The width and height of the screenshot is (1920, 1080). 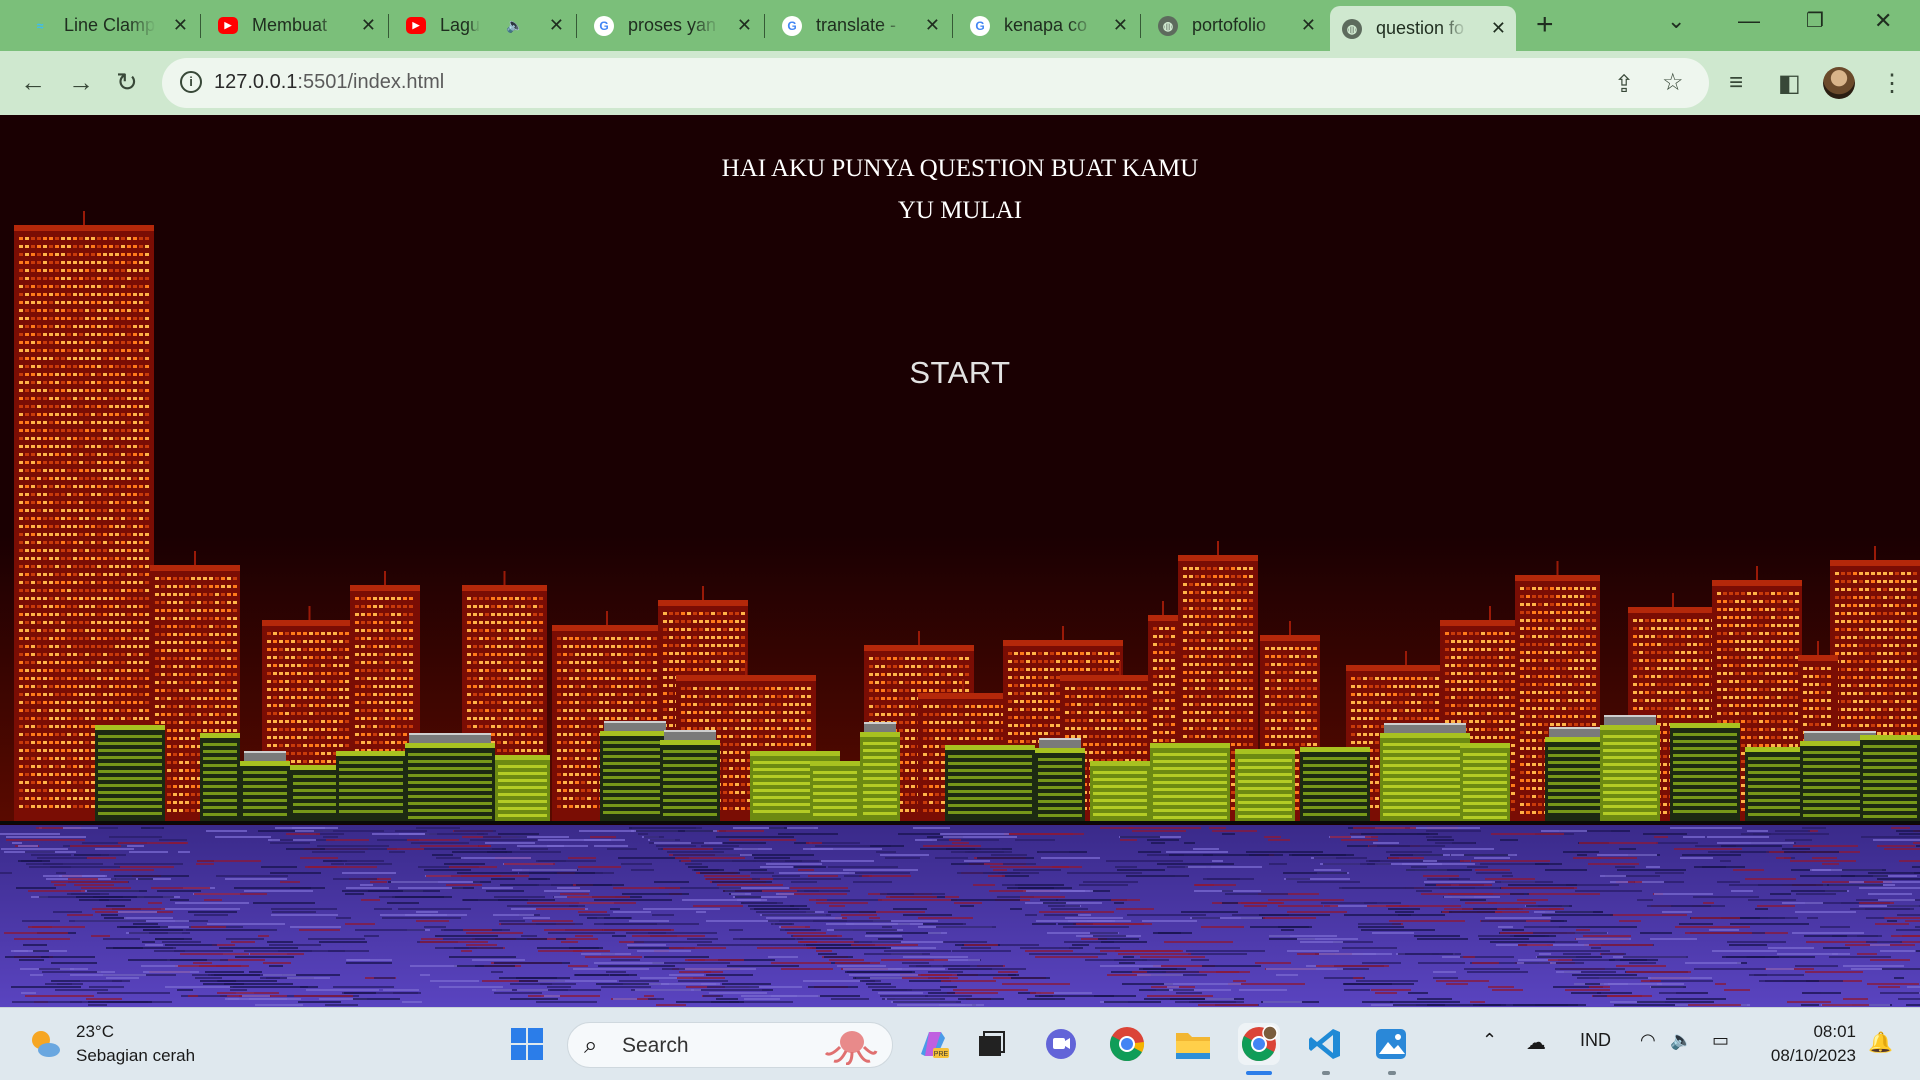 I want to click on clock-time: 08:01, so click(x=1834, y=1031).